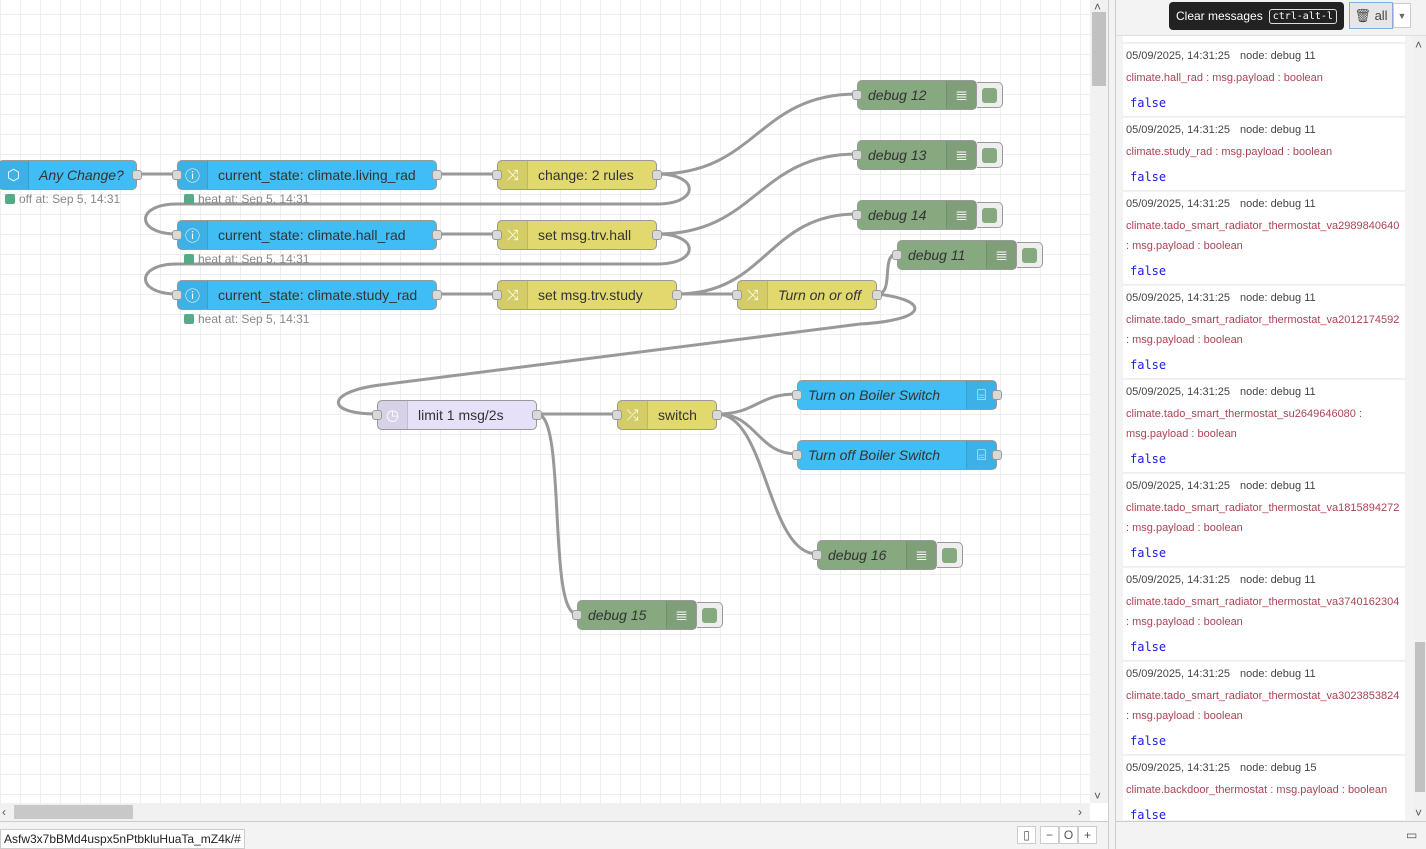  Describe the element at coordinates (73, 812) in the screenshot. I see `canvas-horizontal-scroll-thumb` at that location.